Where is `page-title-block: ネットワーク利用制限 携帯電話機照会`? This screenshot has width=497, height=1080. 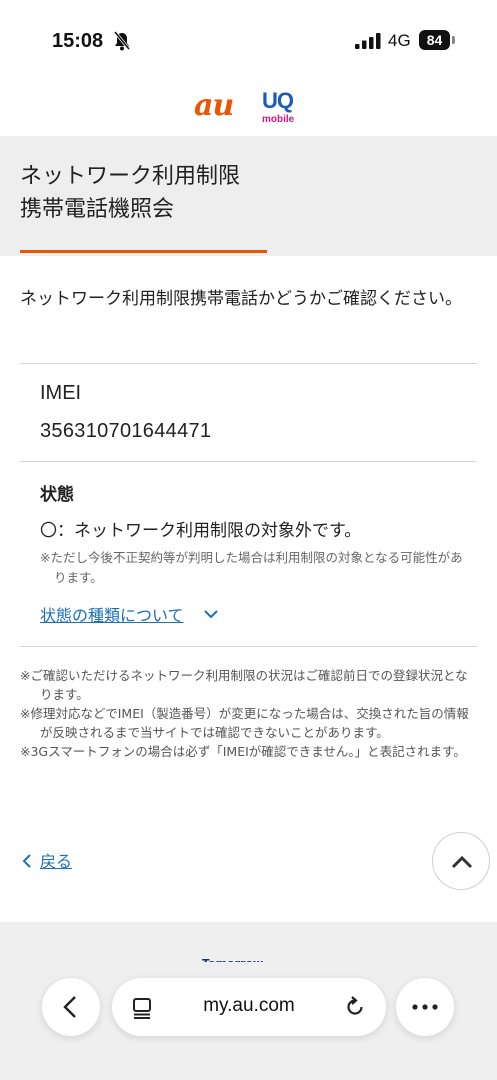 page-title-block: ネットワーク利用制限 携帯電話機照会 is located at coordinates (248, 196).